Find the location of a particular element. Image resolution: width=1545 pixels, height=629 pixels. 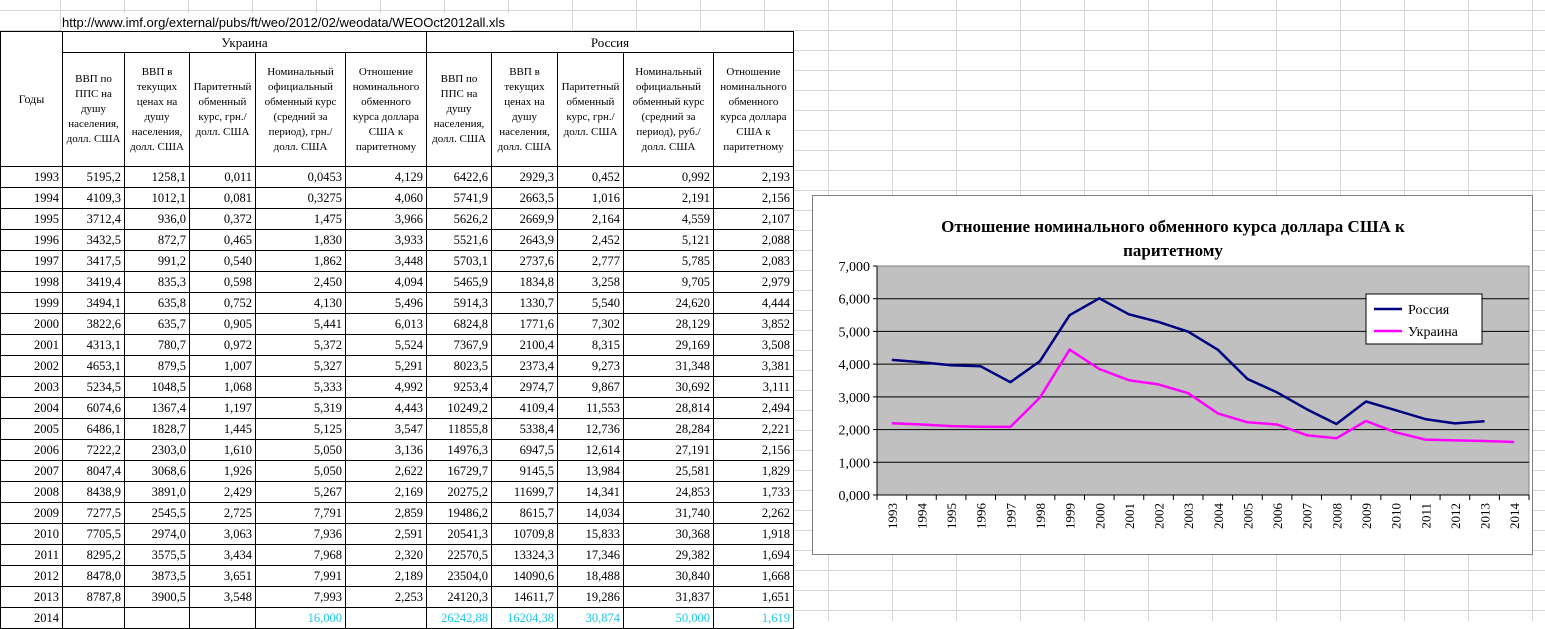

table-cell: 5,125 is located at coordinates (300, 429).